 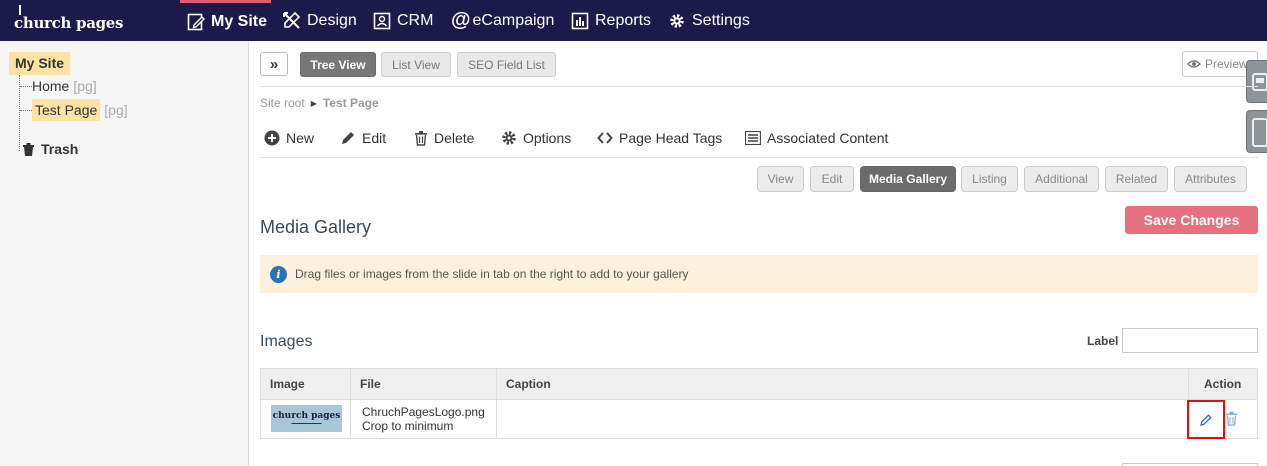 What do you see at coordinates (989, 179) in the screenshot?
I see `tab-listing: Listing` at bounding box center [989, 179].